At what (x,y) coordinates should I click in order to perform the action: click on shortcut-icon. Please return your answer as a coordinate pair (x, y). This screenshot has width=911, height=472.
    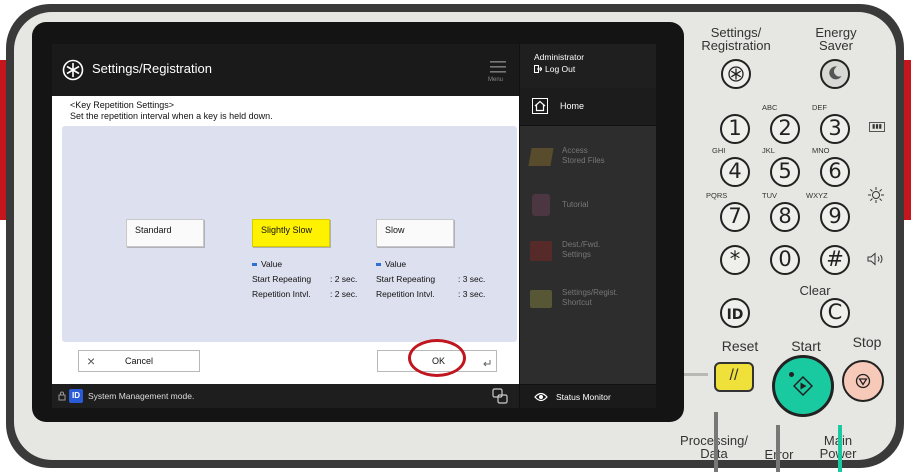
    Looking at the image, I should click on (541, 299).